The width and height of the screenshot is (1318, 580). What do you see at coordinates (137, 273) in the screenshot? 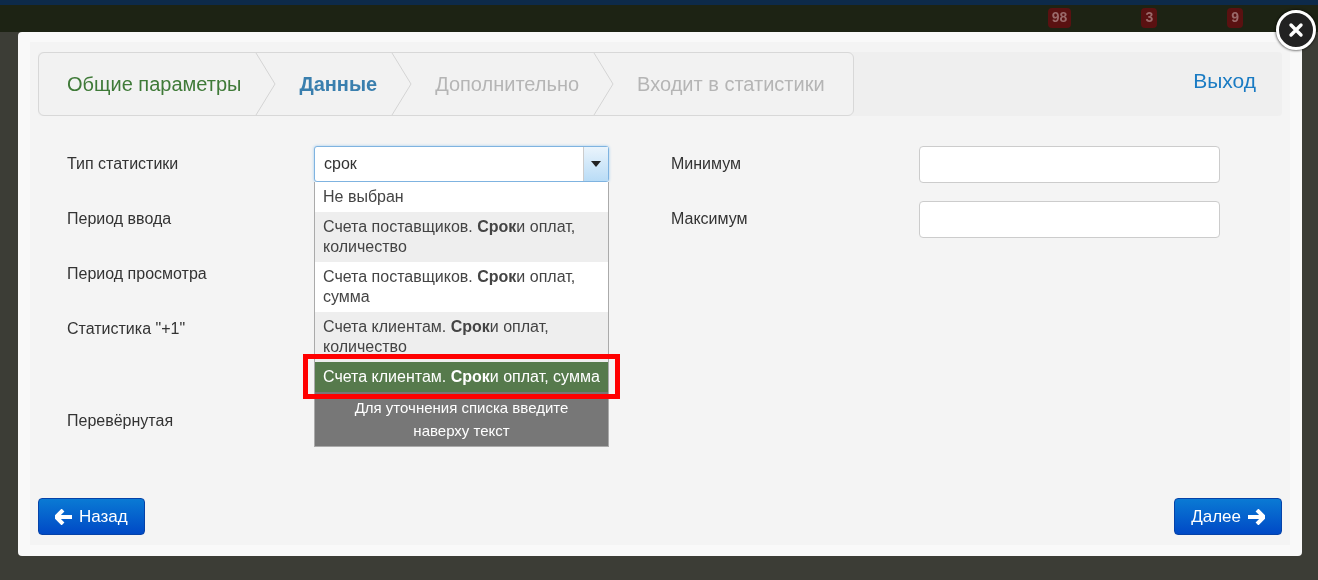
I see `field-label: Период просмотра` at bounding box center [137, 273].